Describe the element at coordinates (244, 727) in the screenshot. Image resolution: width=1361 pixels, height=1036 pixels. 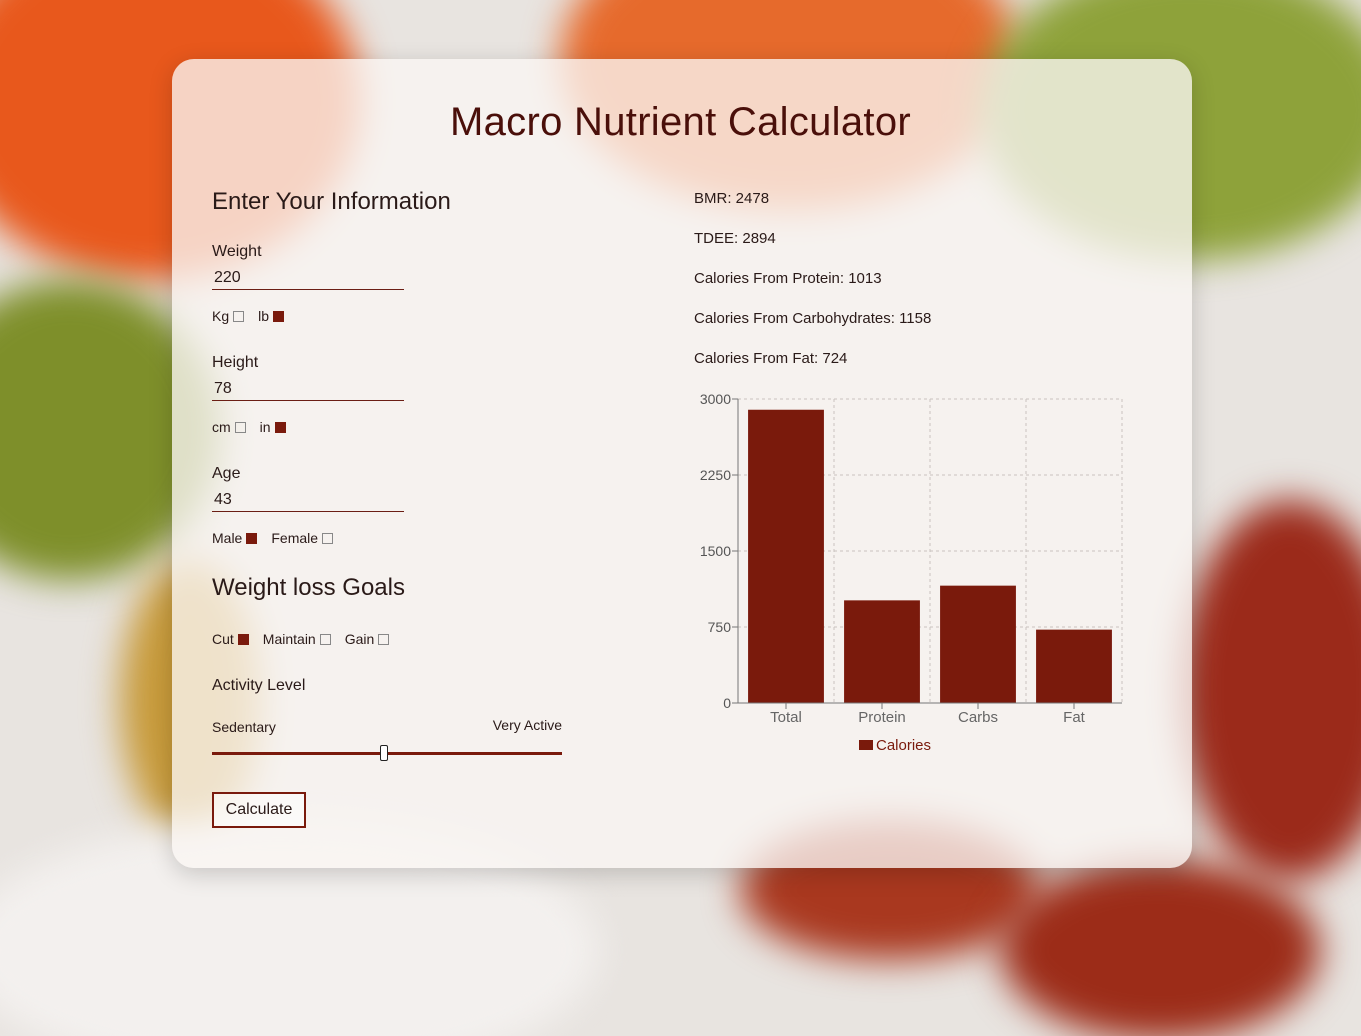
I see `activity-min-label: Sedentary` at that location.